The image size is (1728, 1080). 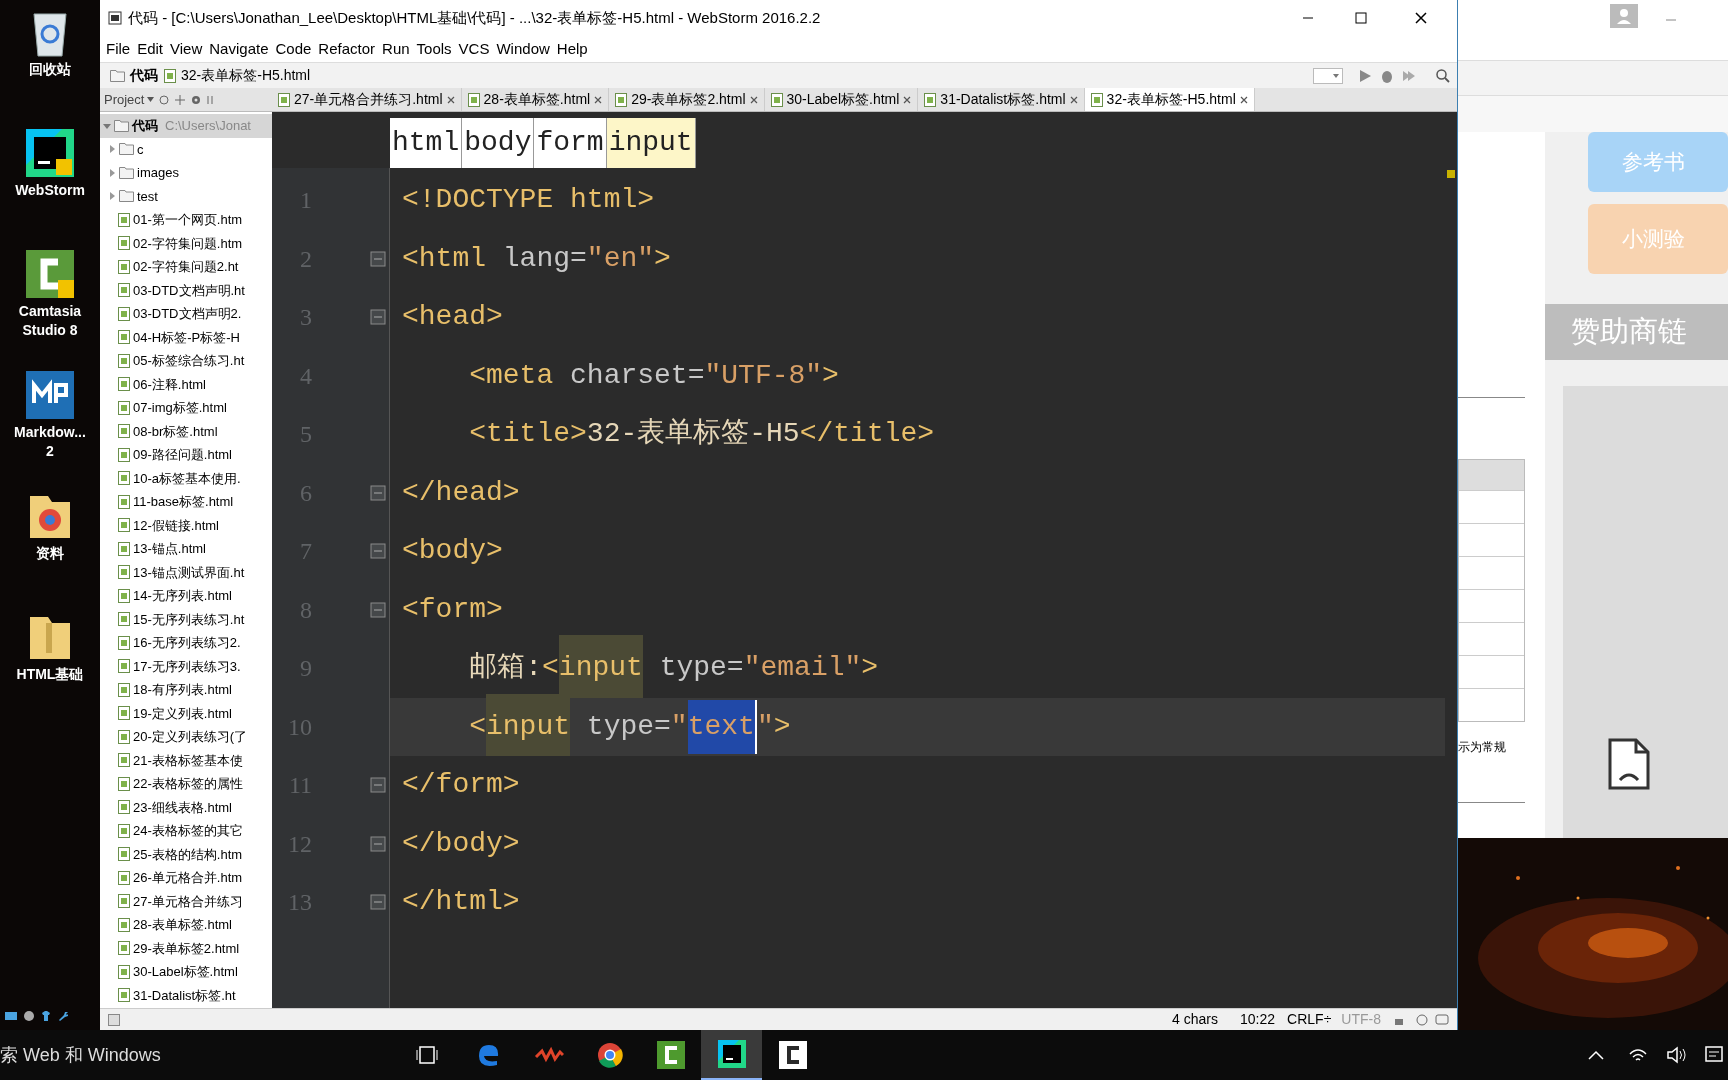 I want to click on tree-item-label: 02-字符集问题2.ht, so click(x=186, y=267).